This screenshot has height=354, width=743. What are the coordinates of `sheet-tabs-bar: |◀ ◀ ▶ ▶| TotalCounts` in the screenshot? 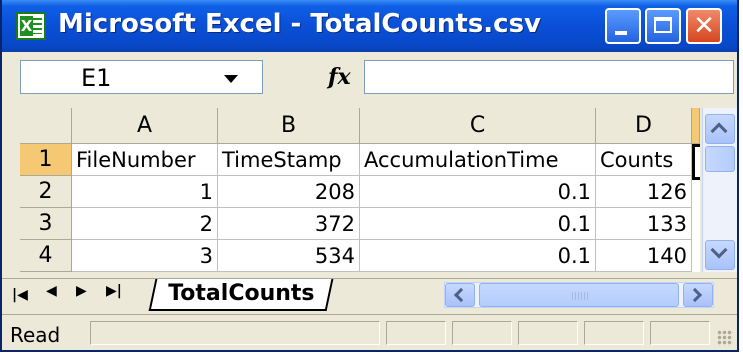 It's located at (369, 294).